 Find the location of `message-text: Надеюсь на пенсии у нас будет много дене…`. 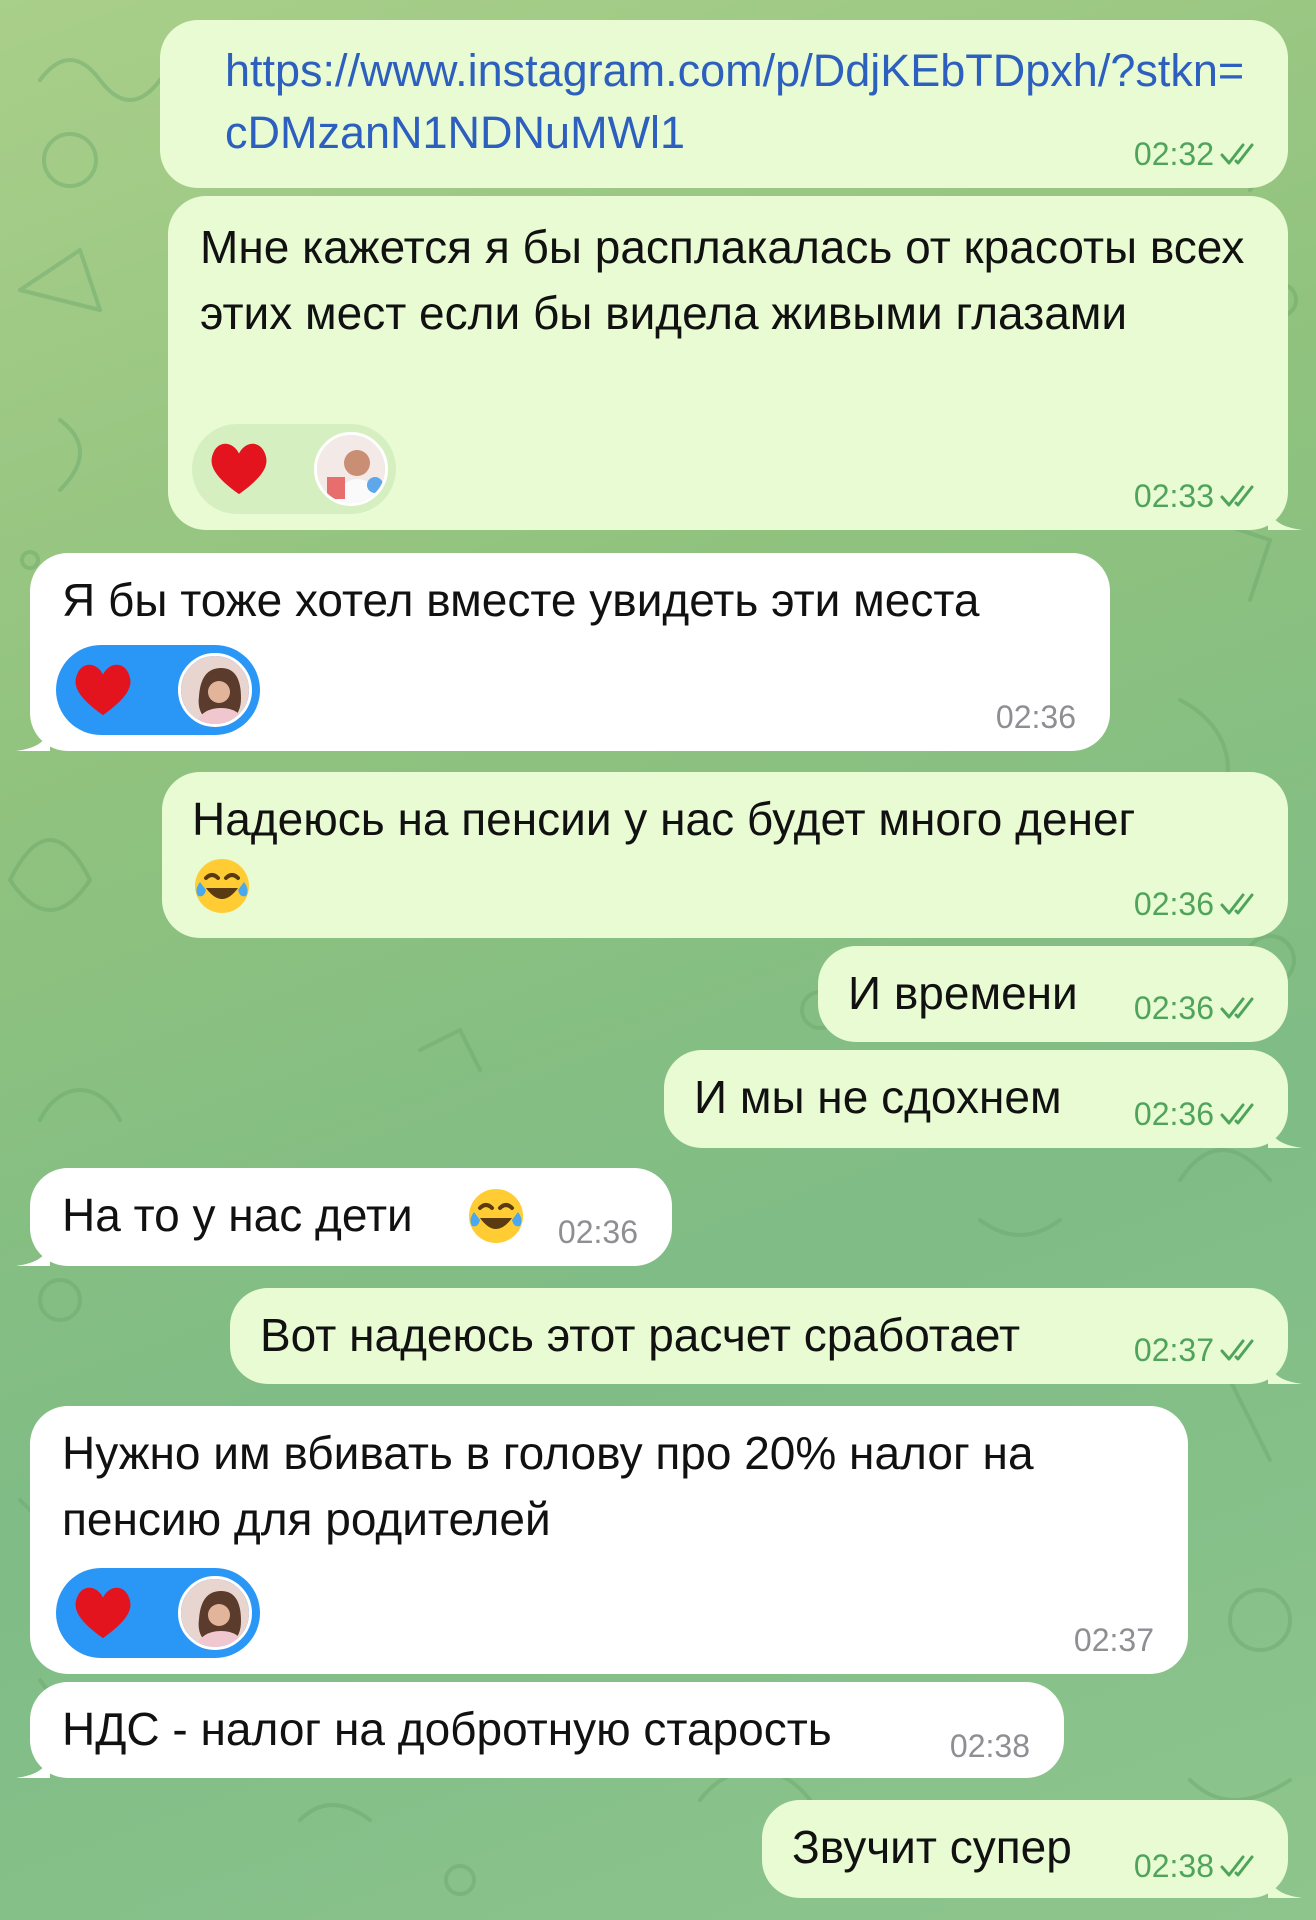

message-text: Надеюсь на пенсии у нас будет много дене… is located at coordinates (664, 819).